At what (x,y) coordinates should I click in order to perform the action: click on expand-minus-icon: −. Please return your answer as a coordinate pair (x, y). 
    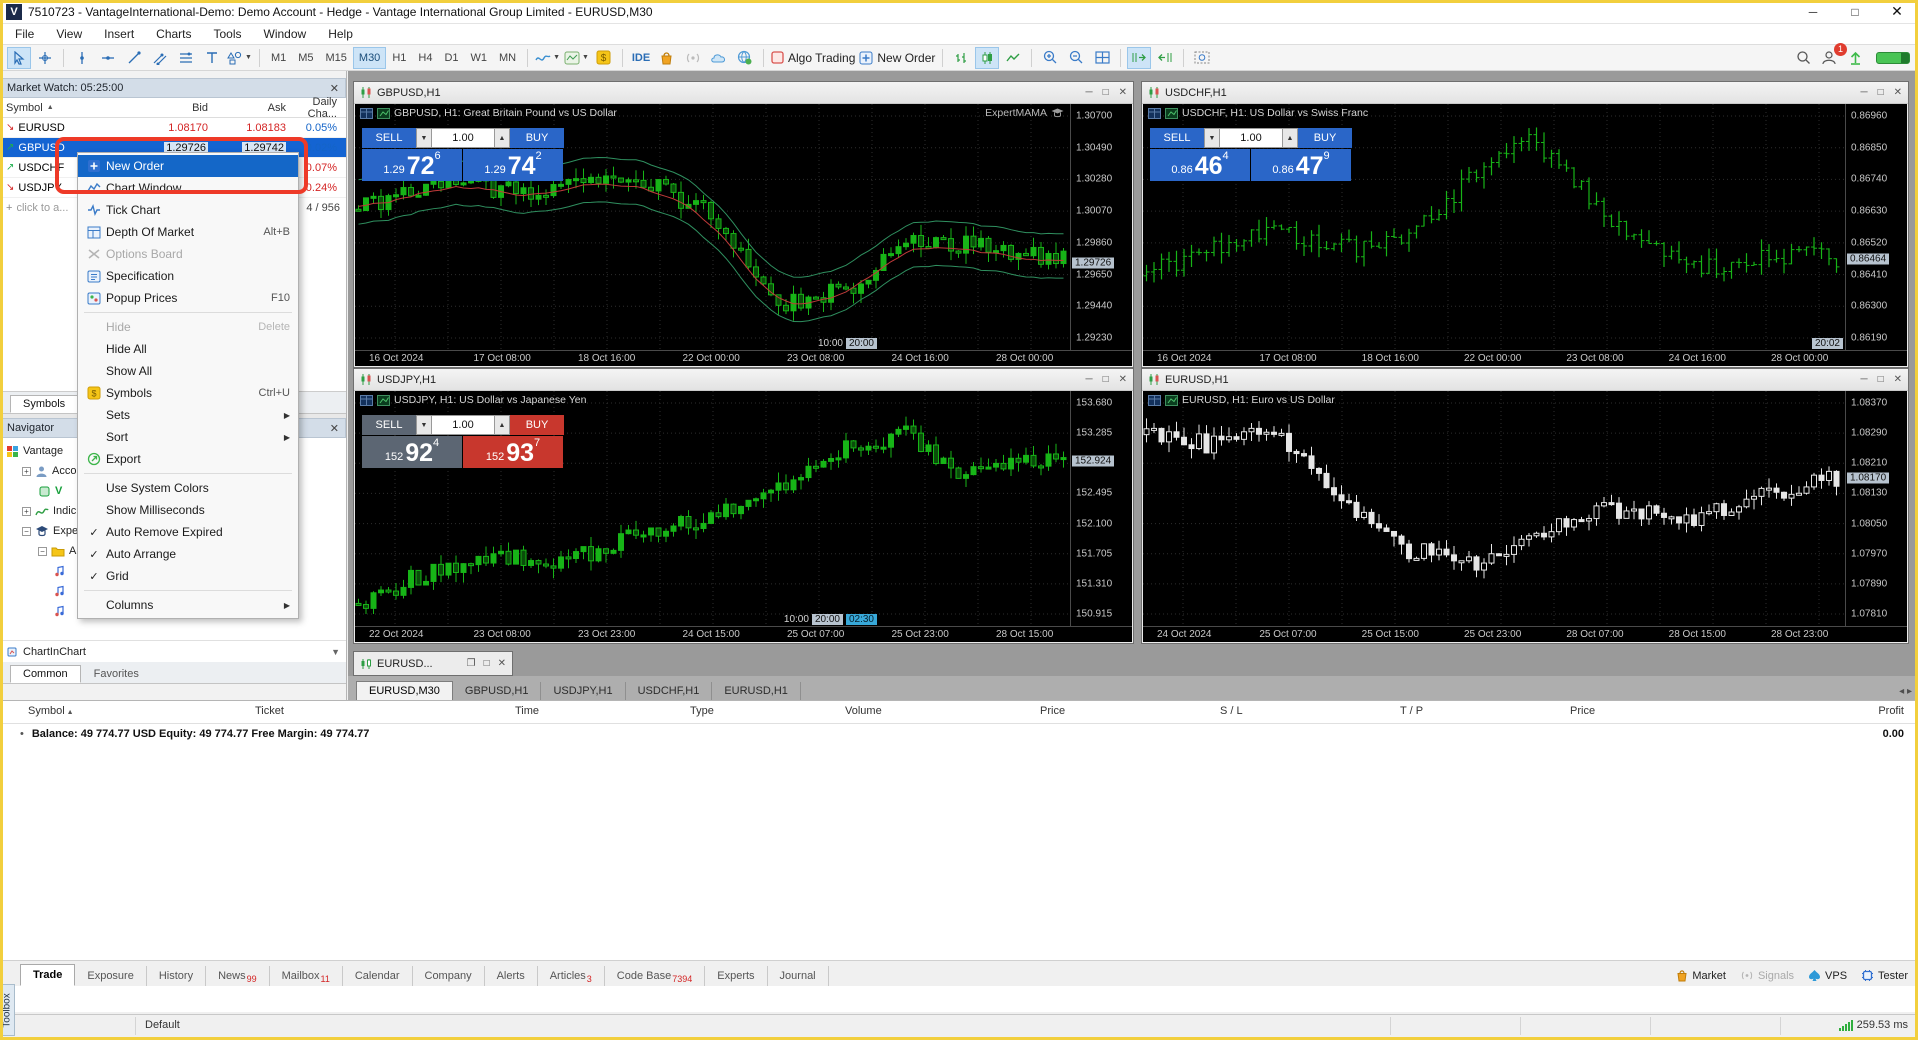
    Looking at the image, I should click on (26, 531).